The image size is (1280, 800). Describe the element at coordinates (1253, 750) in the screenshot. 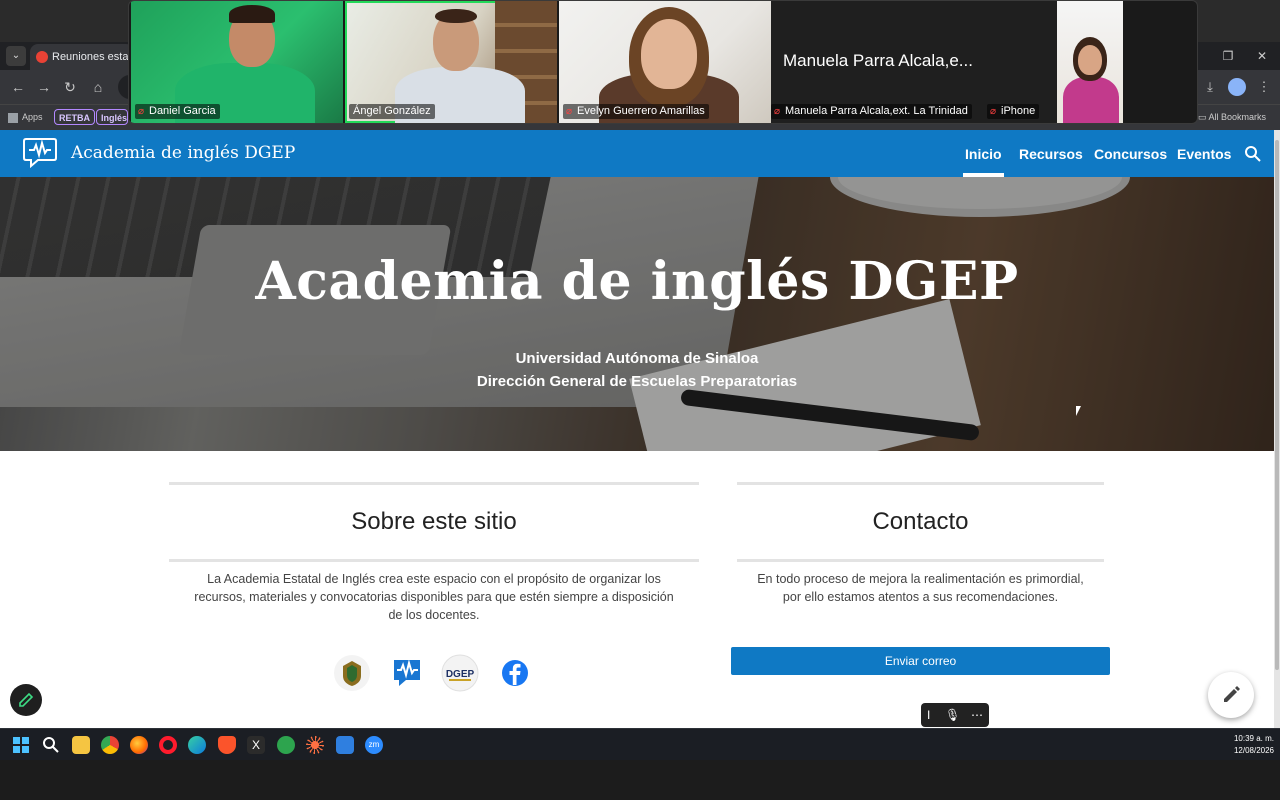

I see `clock-date: 12/08/2026` at that location.